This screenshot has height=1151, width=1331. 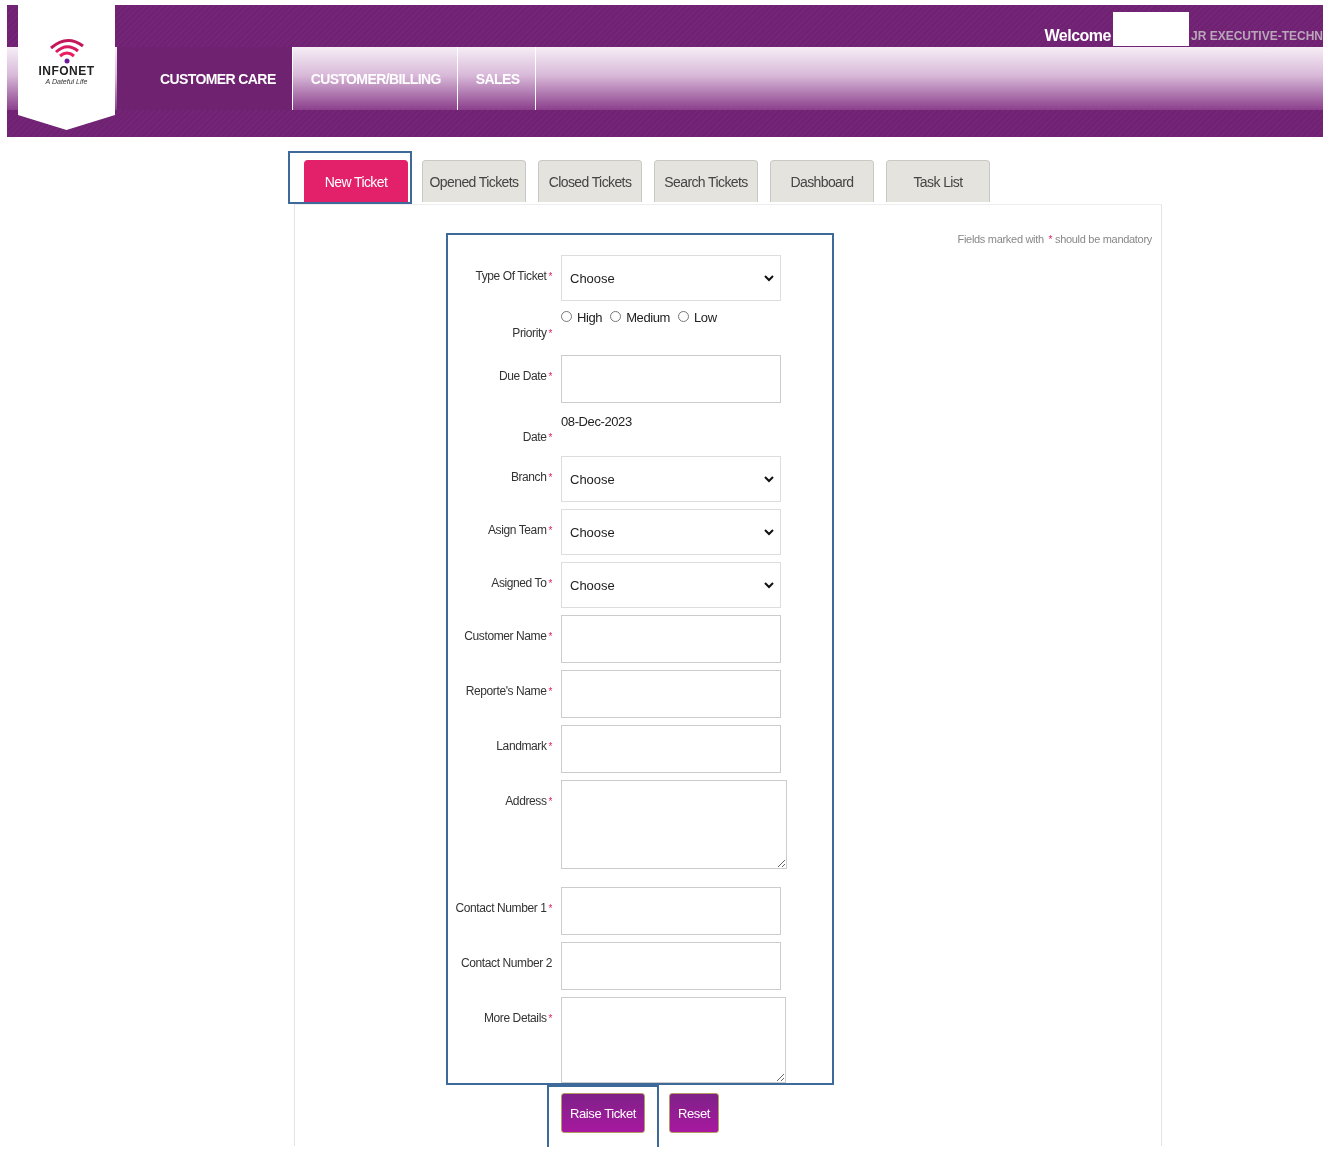 I want to click on tab: Search Tickets, so click(x=706, y=181).